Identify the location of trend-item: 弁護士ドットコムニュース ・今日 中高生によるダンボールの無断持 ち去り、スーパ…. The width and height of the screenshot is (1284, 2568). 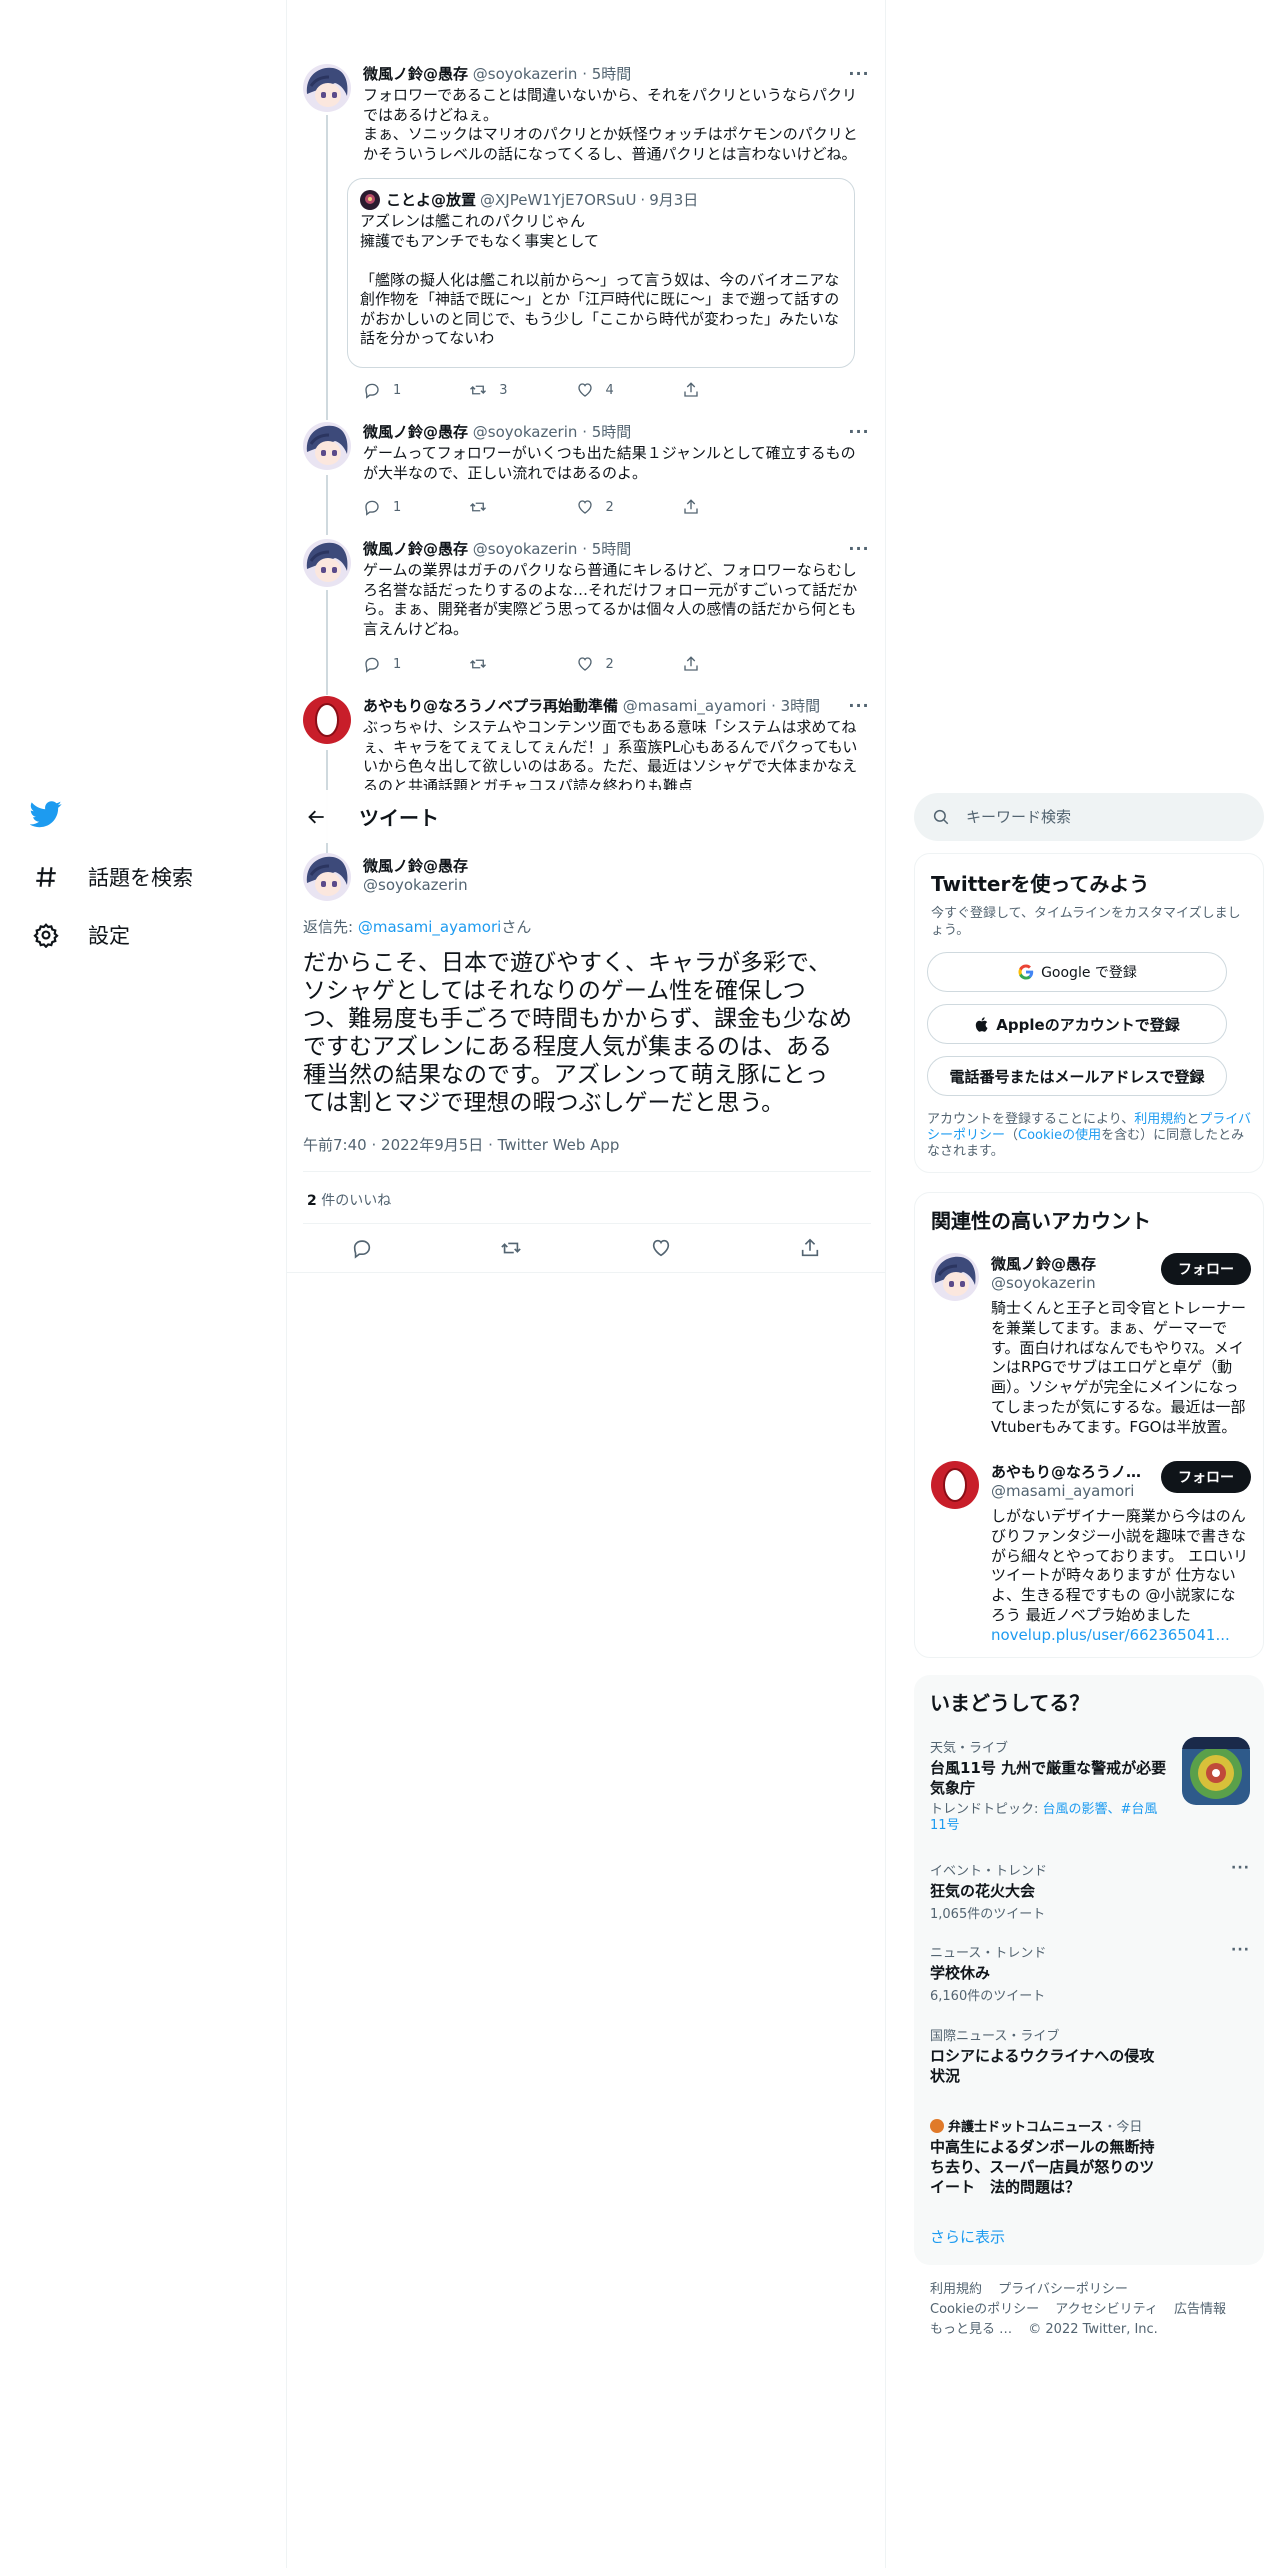
(1090, 2156).